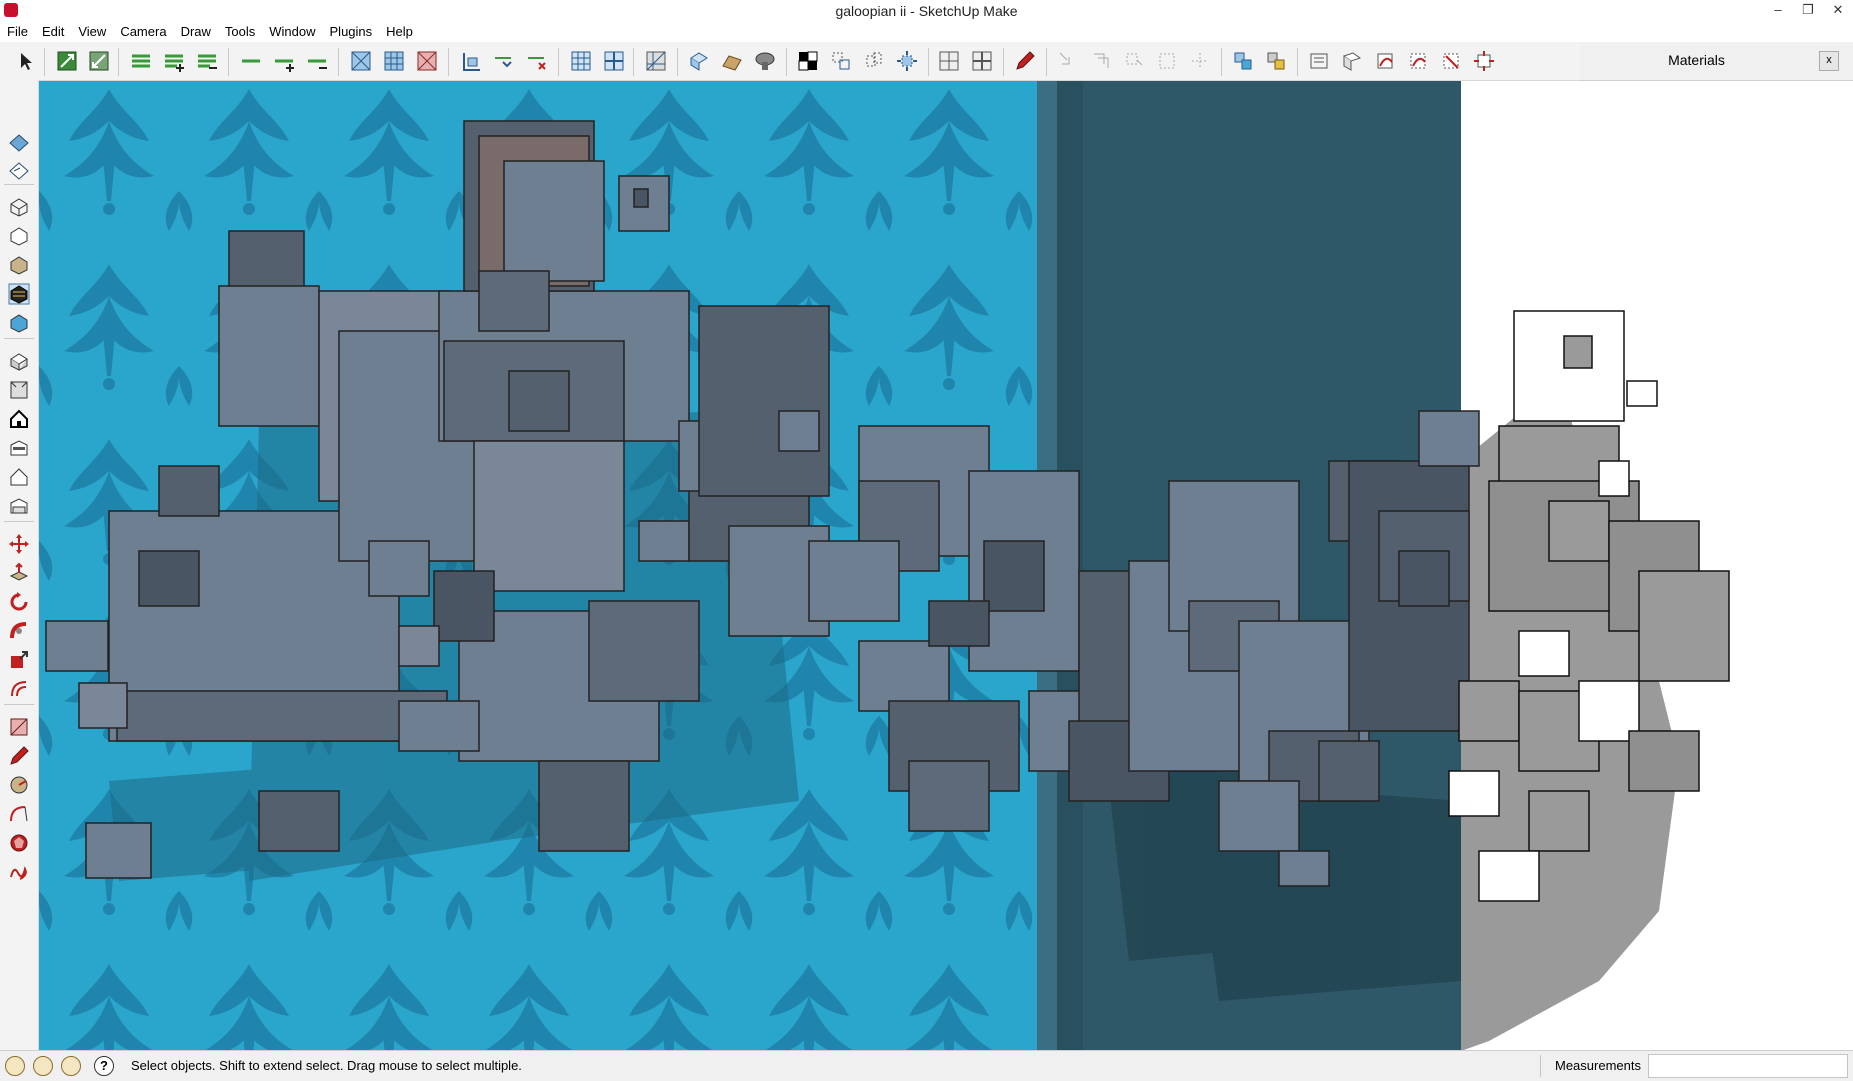 The width and height of the screenshot is (1853, 1081). Describe the element at coordinates (504, 61) in the screenshot. I see `move-down-icon` at that location.